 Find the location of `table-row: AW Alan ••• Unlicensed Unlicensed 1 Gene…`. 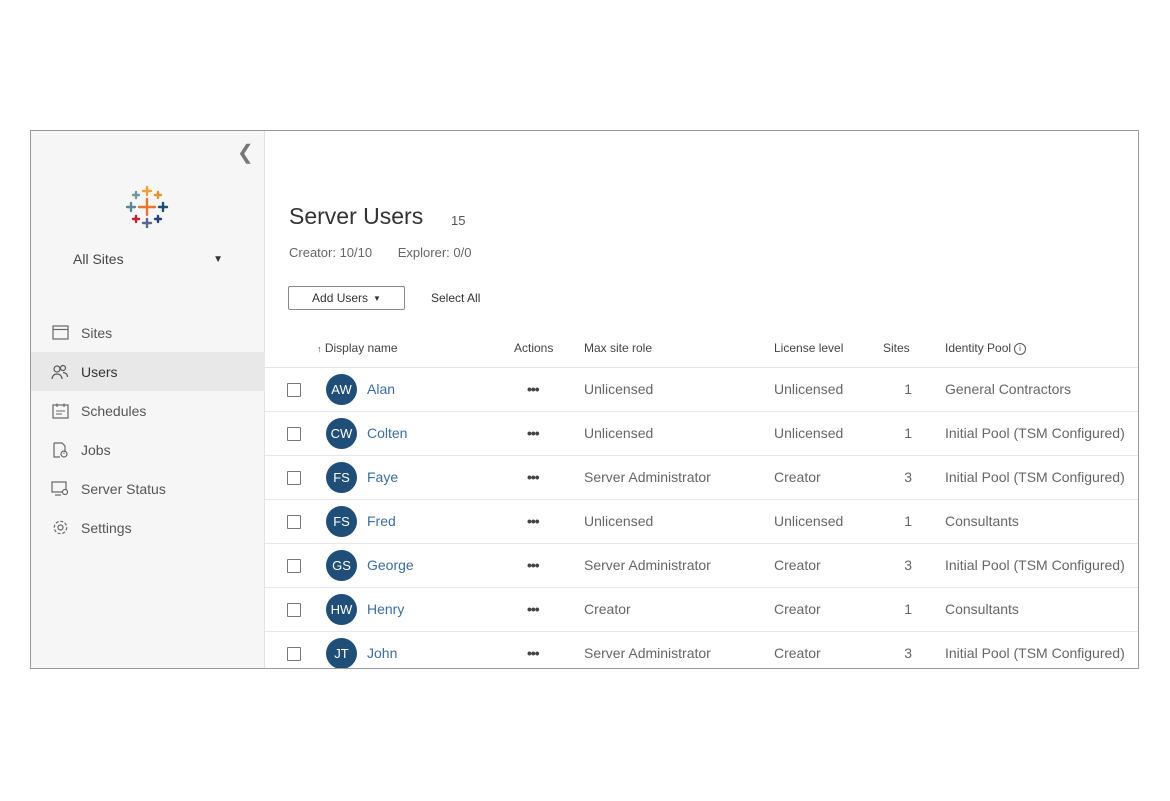

table-row: AW Alan ••• Unlicensed Unlicensed 1 Gene… is located at coordinates (701, 390).